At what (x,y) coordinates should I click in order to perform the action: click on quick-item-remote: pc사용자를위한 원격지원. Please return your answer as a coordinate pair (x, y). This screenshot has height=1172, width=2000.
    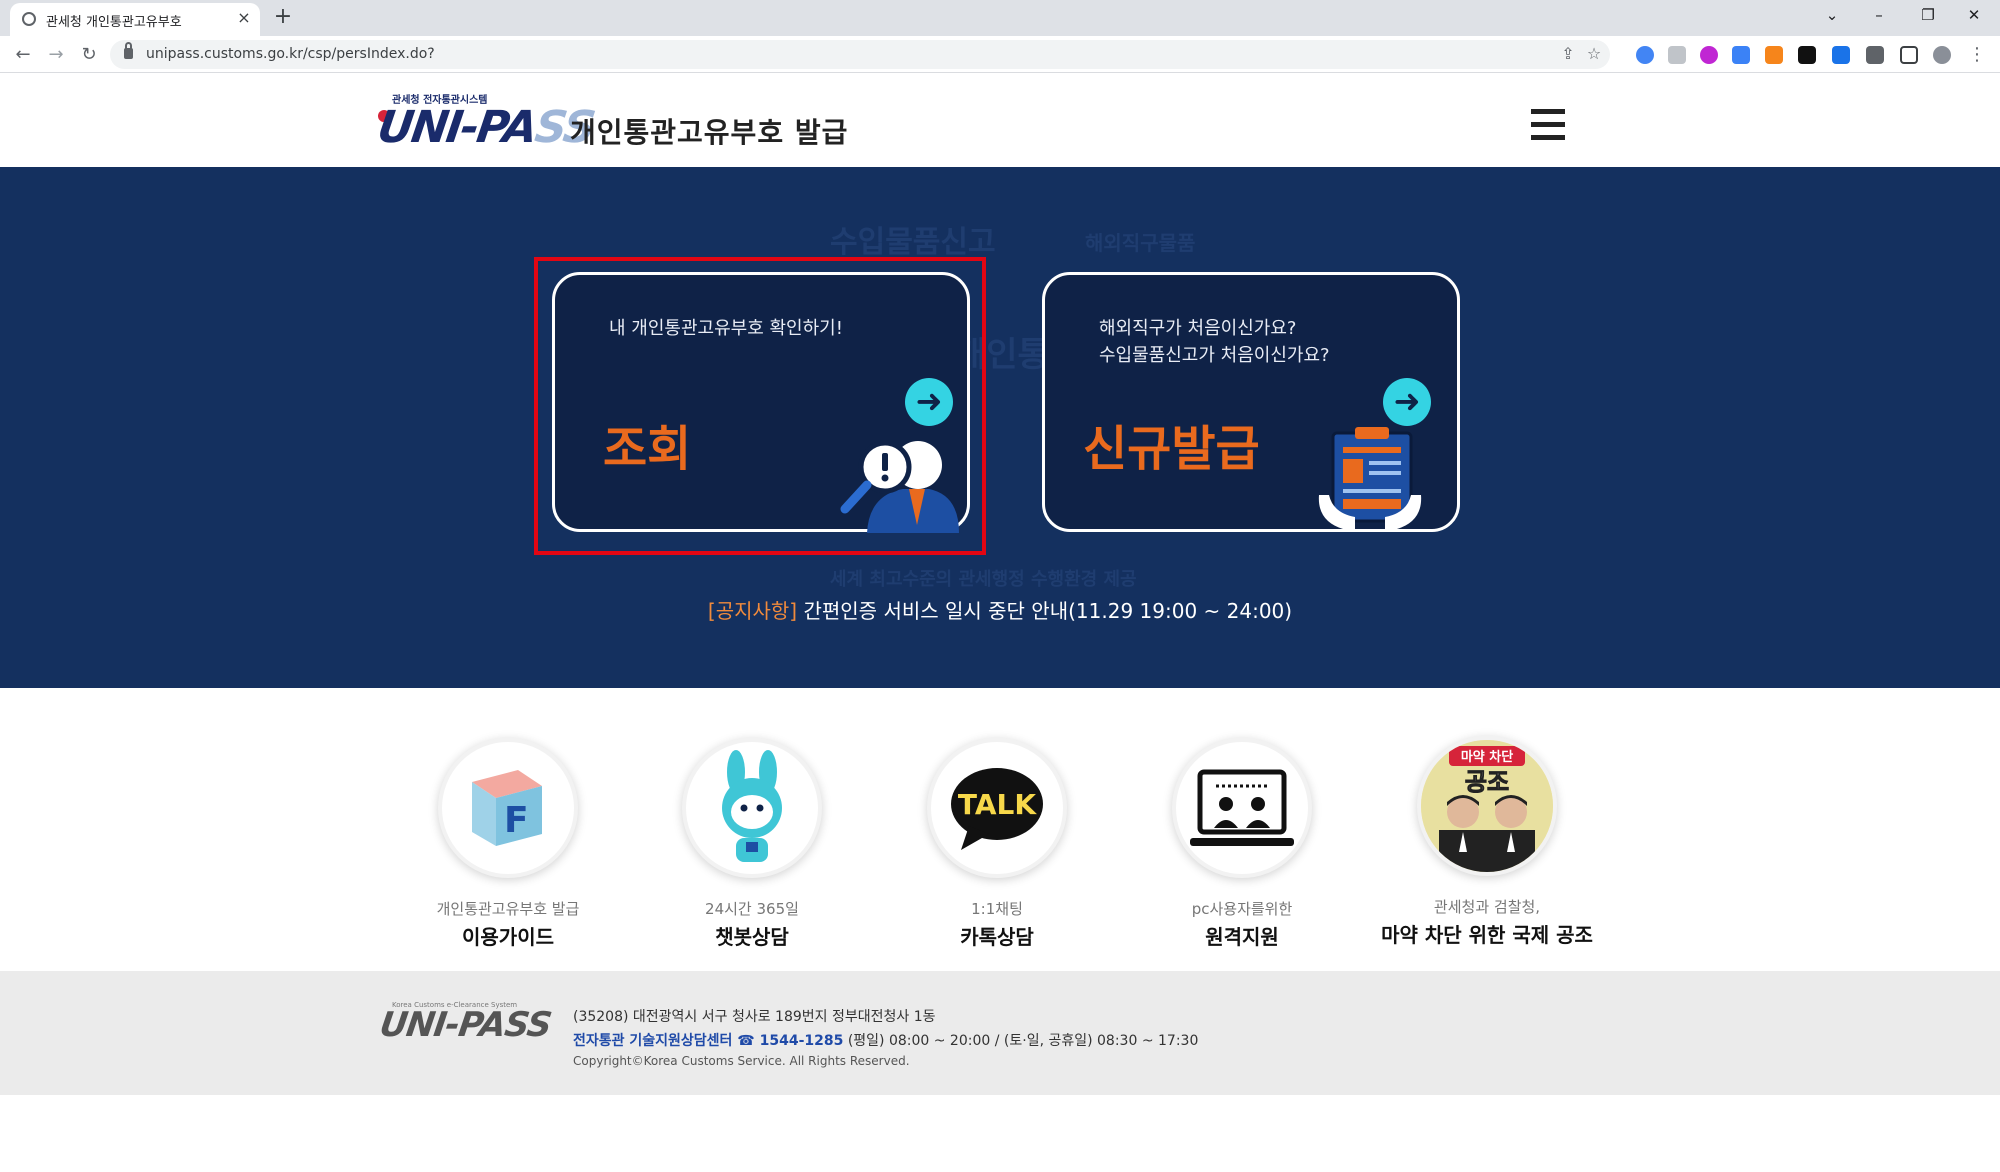
    Looking at the image, I should click on (1242, 844).